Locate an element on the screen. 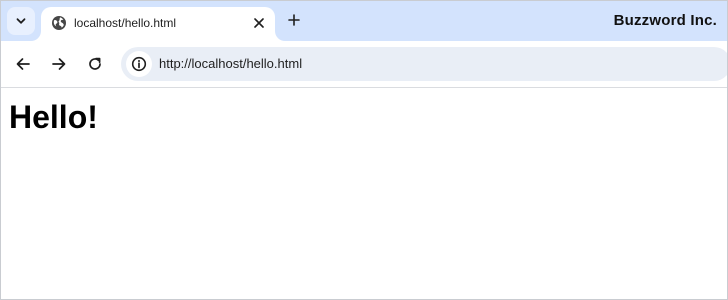 Image resolution: width=728 pixels, height=300 pixels. reload-button is located at coordinates (95, 64).